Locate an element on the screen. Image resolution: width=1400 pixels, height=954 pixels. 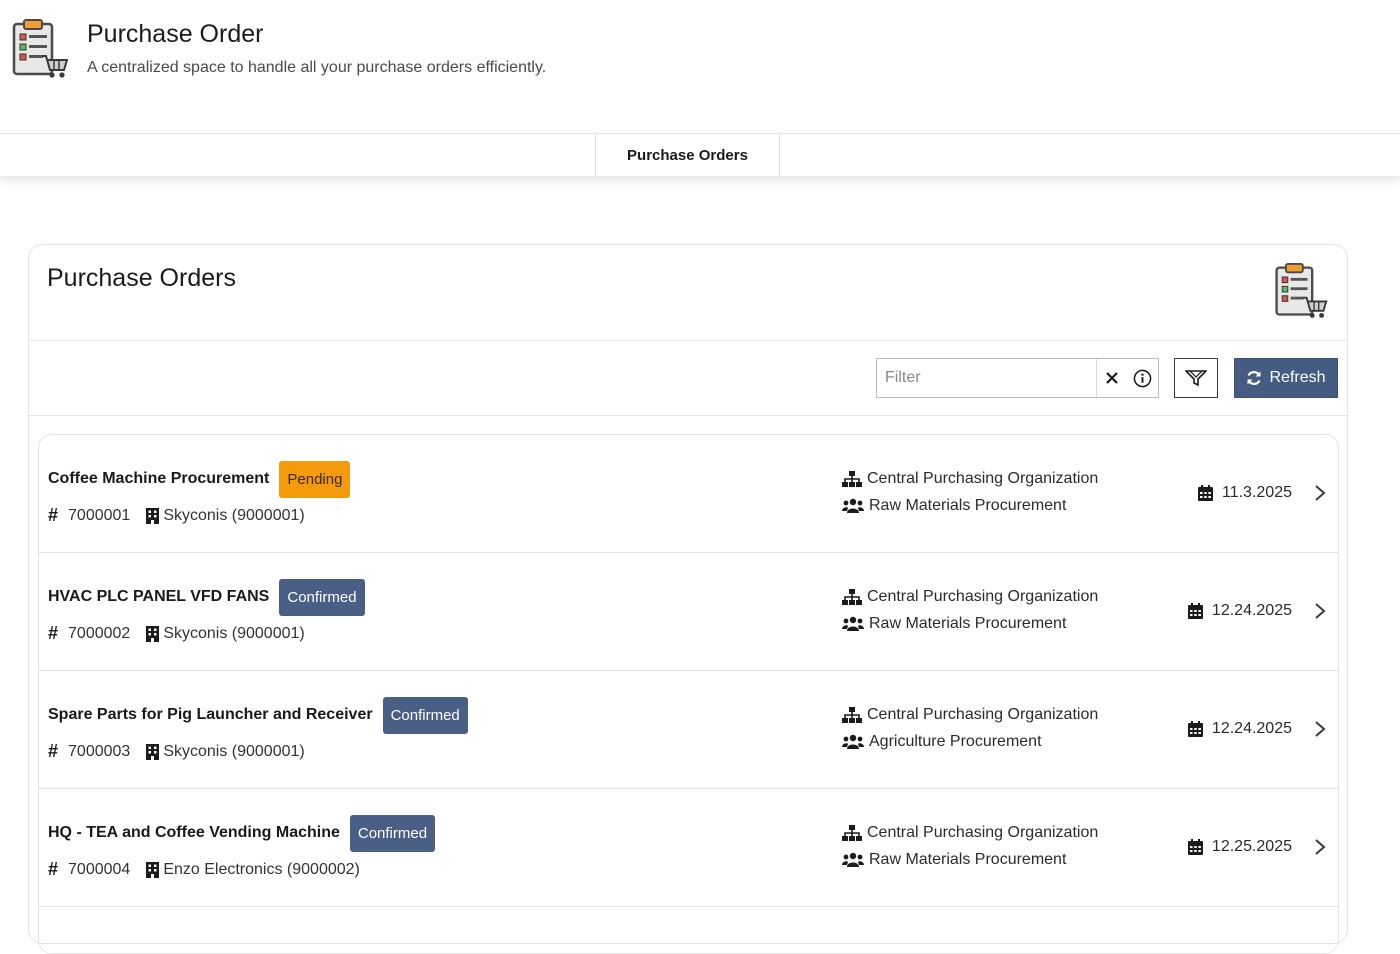
tab-bar: Purchase Orders is located at coordinates (700, 154).